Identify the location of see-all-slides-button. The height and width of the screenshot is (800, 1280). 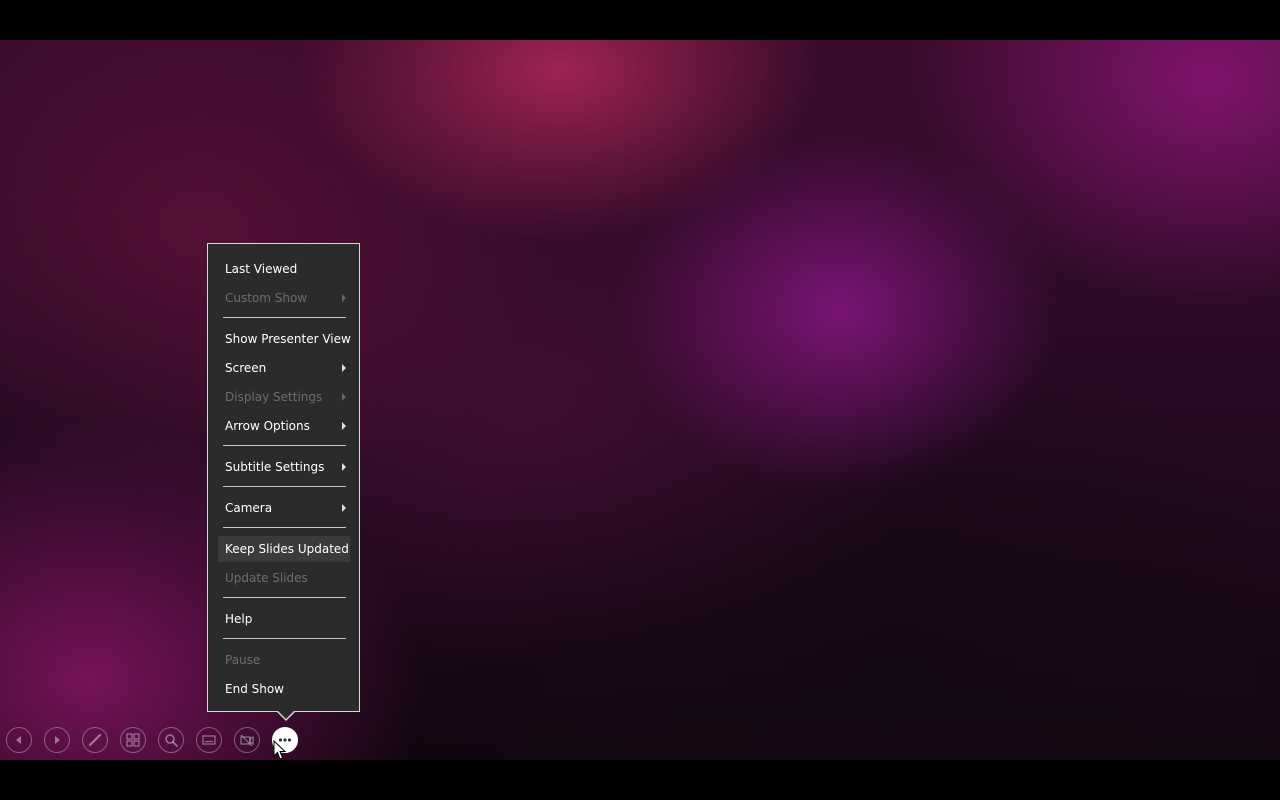
(133, 740).